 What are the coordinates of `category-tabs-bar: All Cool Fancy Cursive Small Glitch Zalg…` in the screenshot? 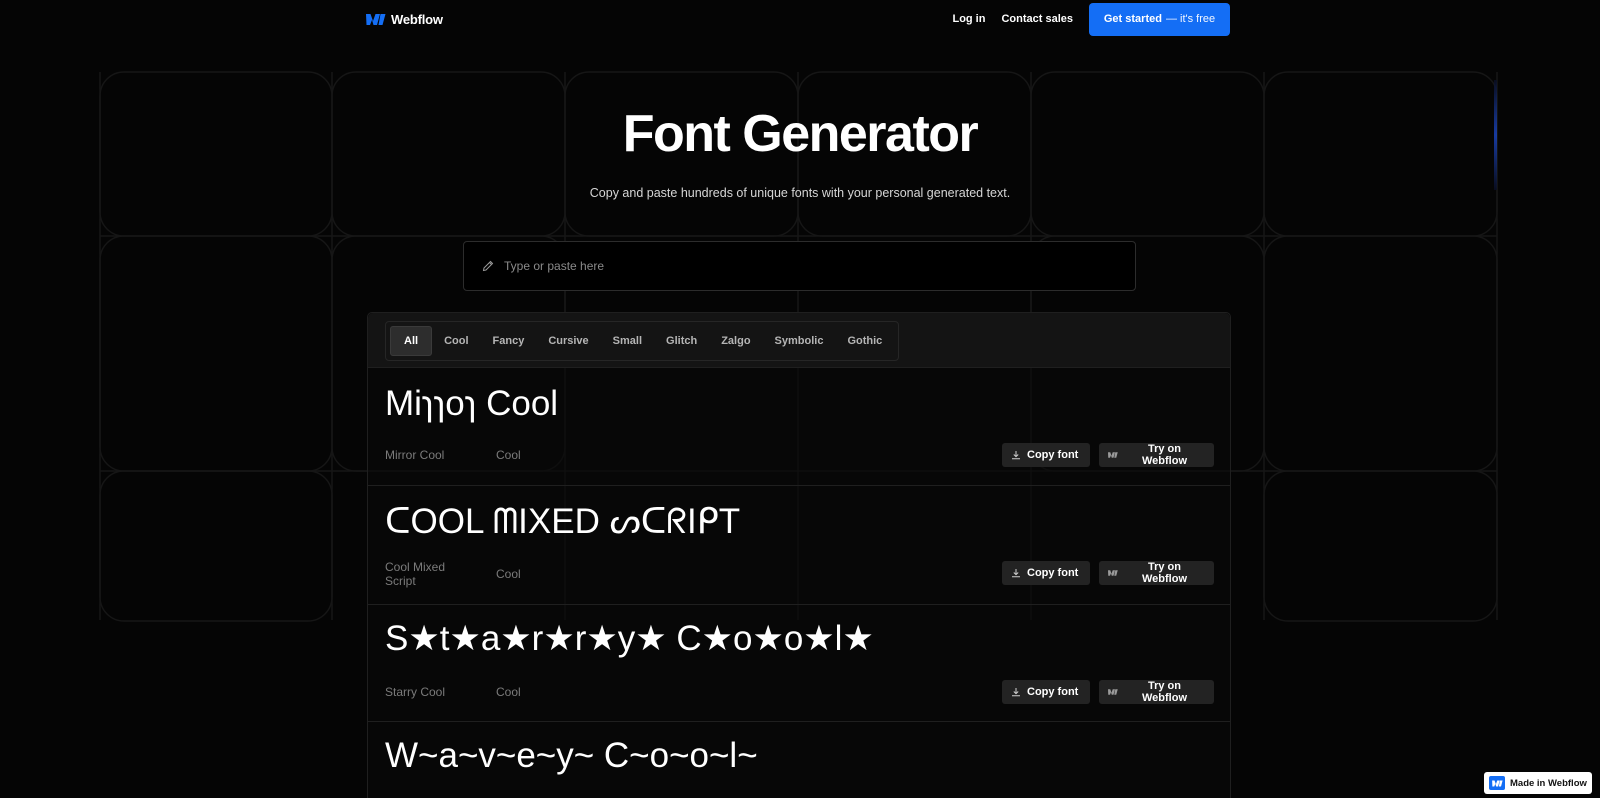 It's located at (799, 340).